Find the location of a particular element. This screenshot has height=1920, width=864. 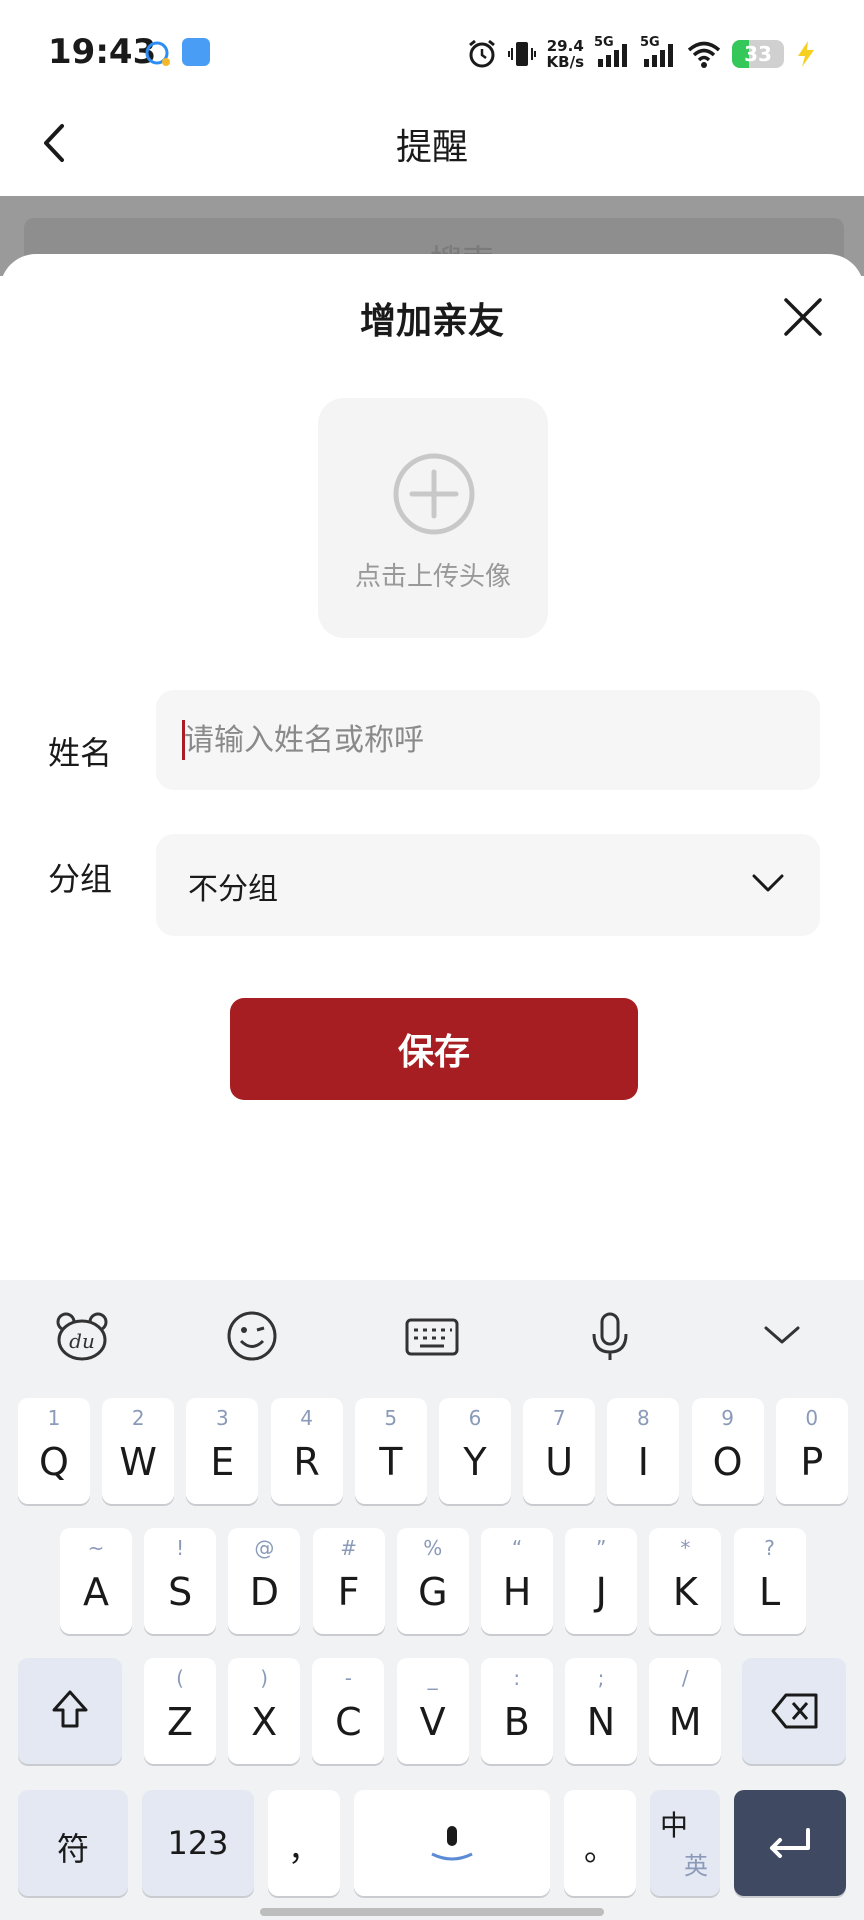

status-bar: 19:43 29.4 KB/s 5G 5G 33 is located at coordinates (432, 50).